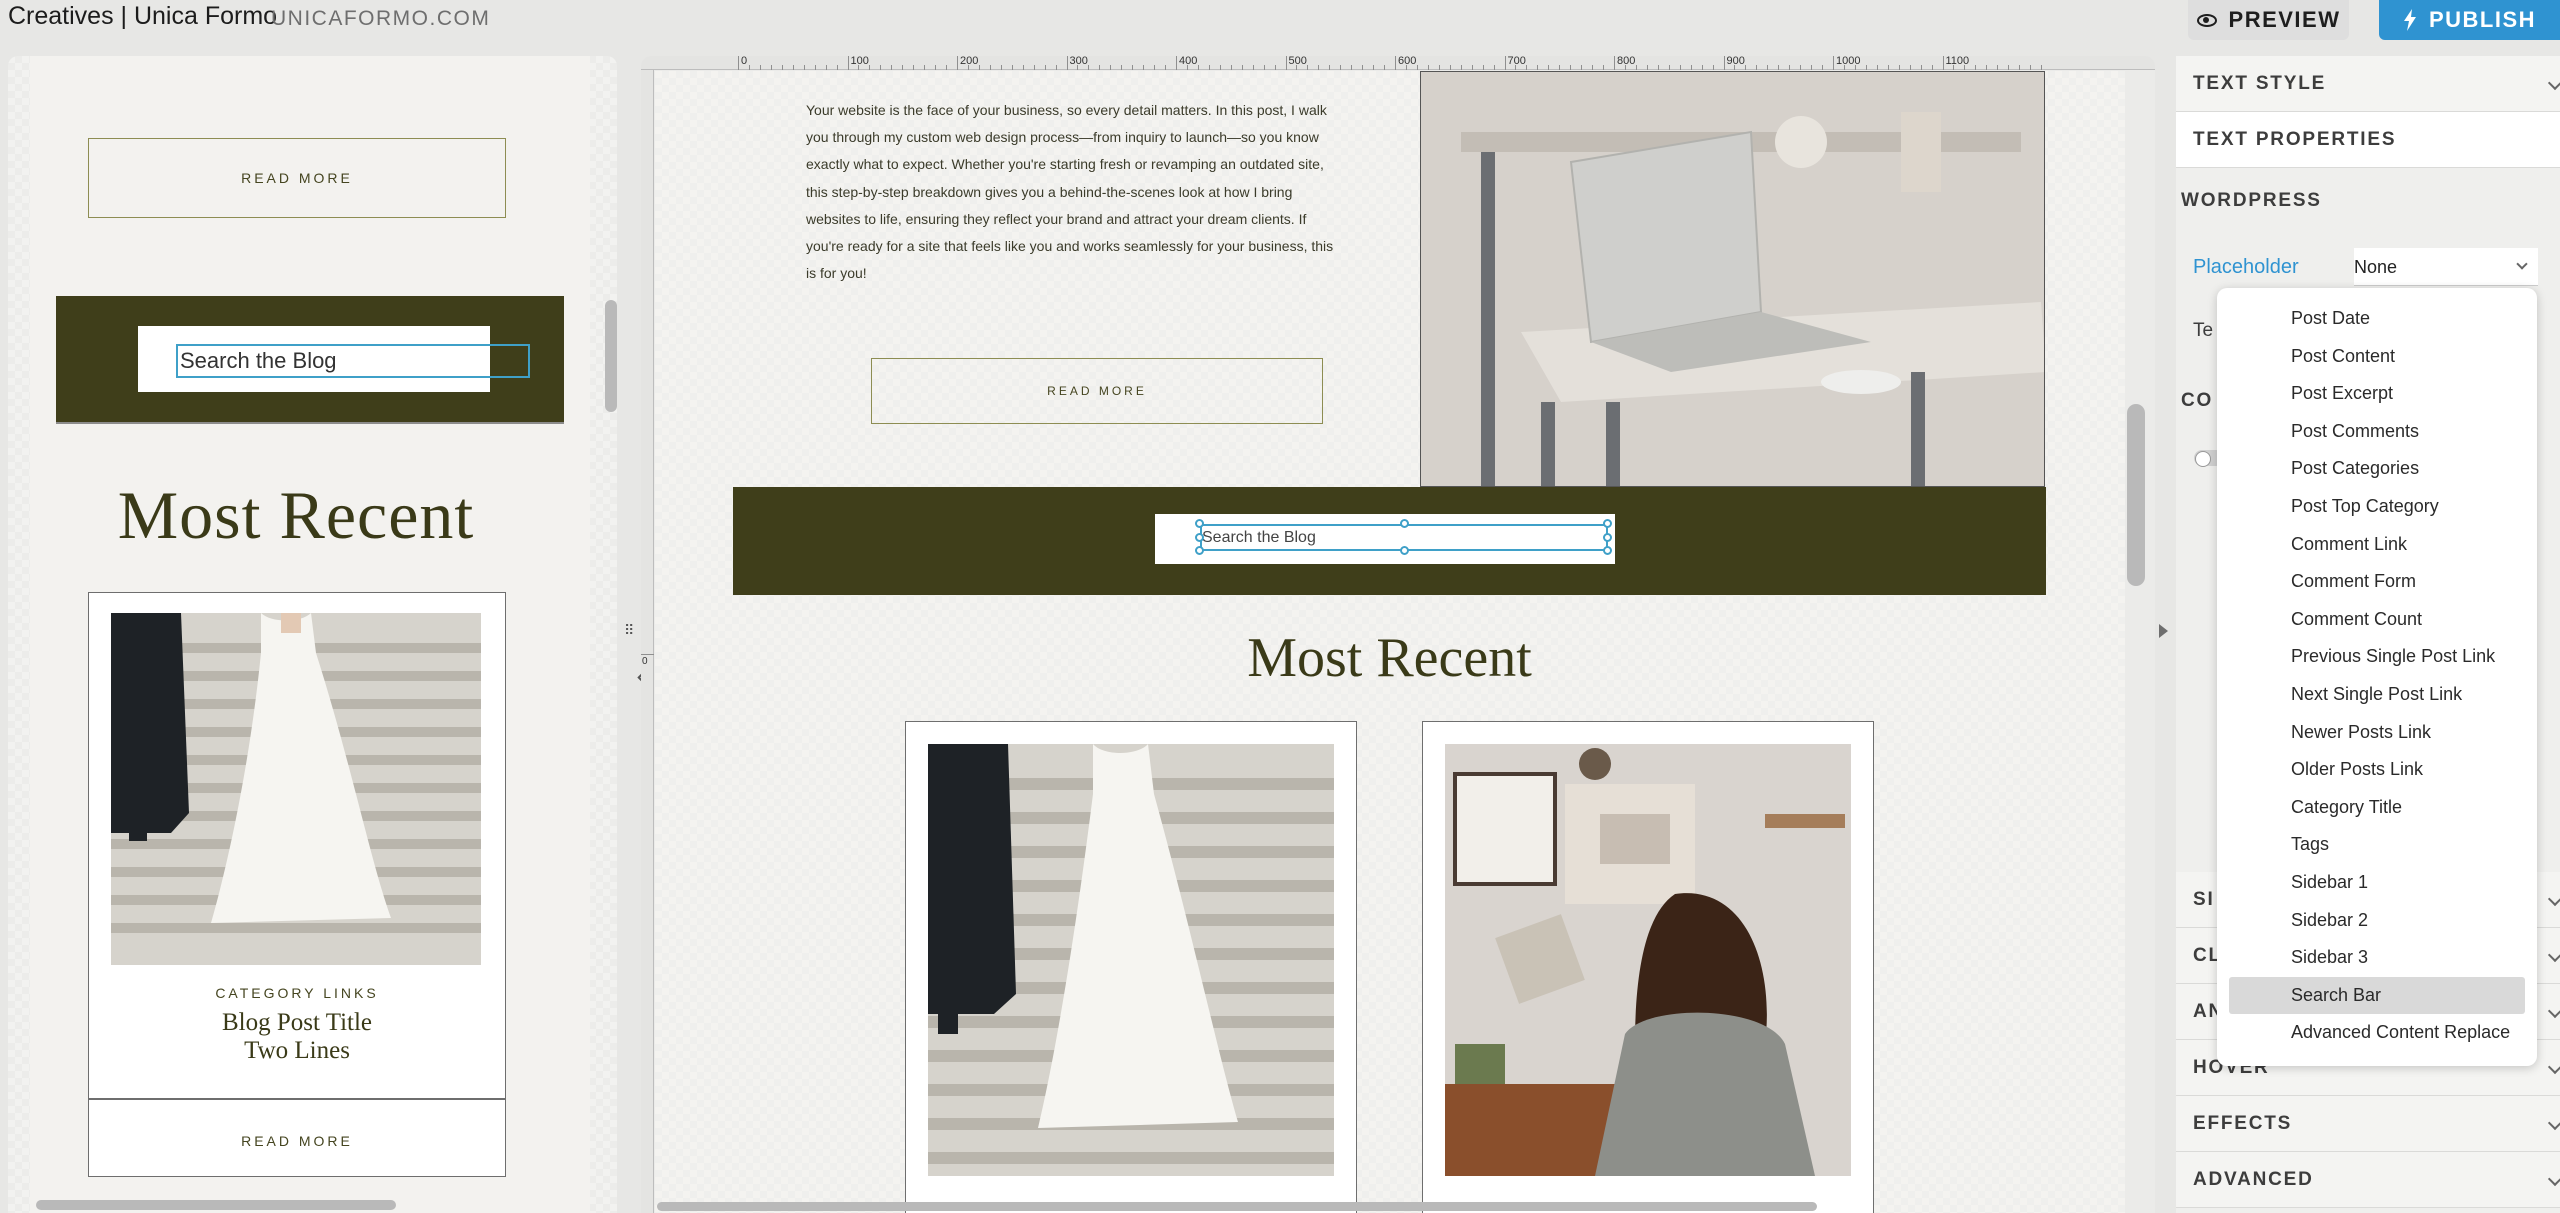 The image size is (2560, 1213). Describe the element at coordinates (2163, 631) in the screenshot. I see `panel-expand-icon` at that location.